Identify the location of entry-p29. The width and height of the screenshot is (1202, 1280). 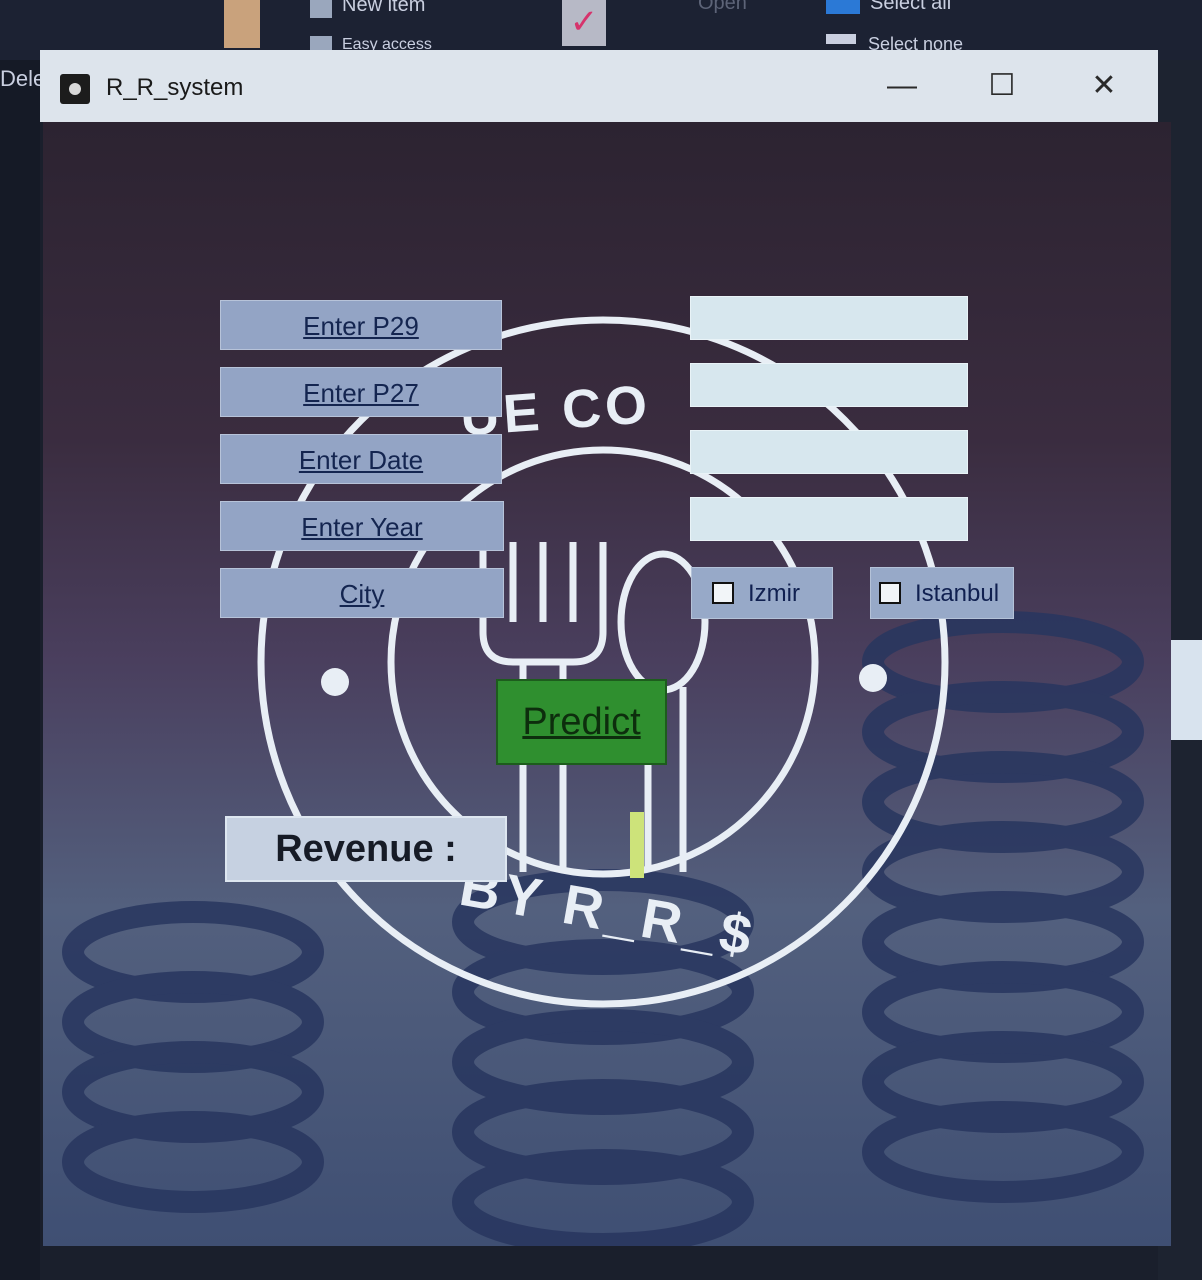
(829, 318).